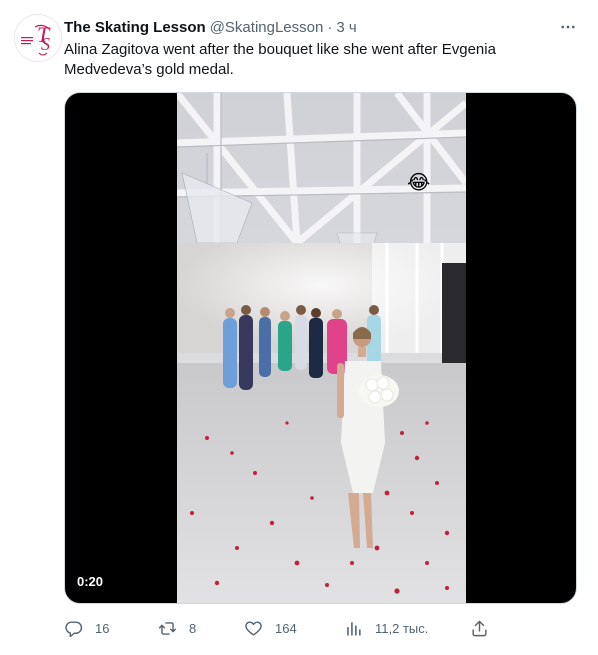 The width and height of the screenshot is (598, 655). I want to click on tweet-time: 3 ч, so click(346, 27).